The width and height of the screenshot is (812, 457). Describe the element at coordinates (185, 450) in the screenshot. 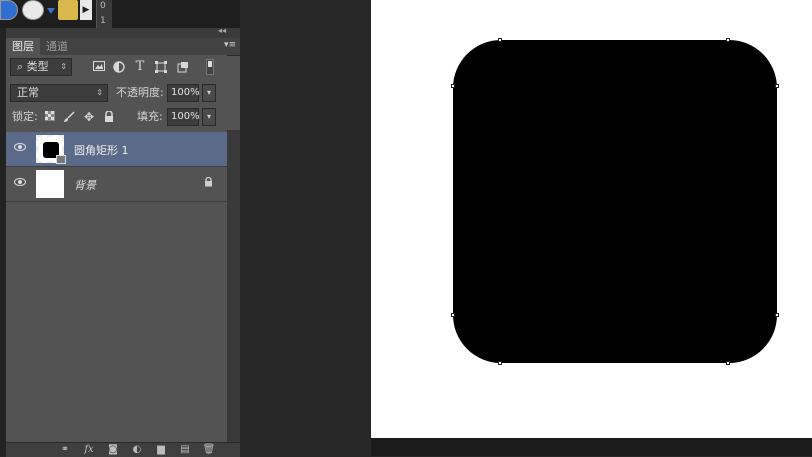

I see `new-layer-icon: ▤` at that location.